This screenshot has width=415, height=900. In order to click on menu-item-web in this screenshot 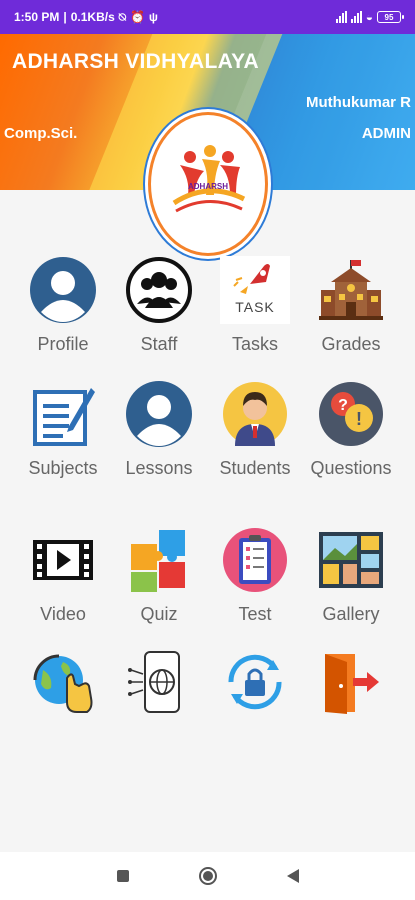, I will do `click(159, 682)`.